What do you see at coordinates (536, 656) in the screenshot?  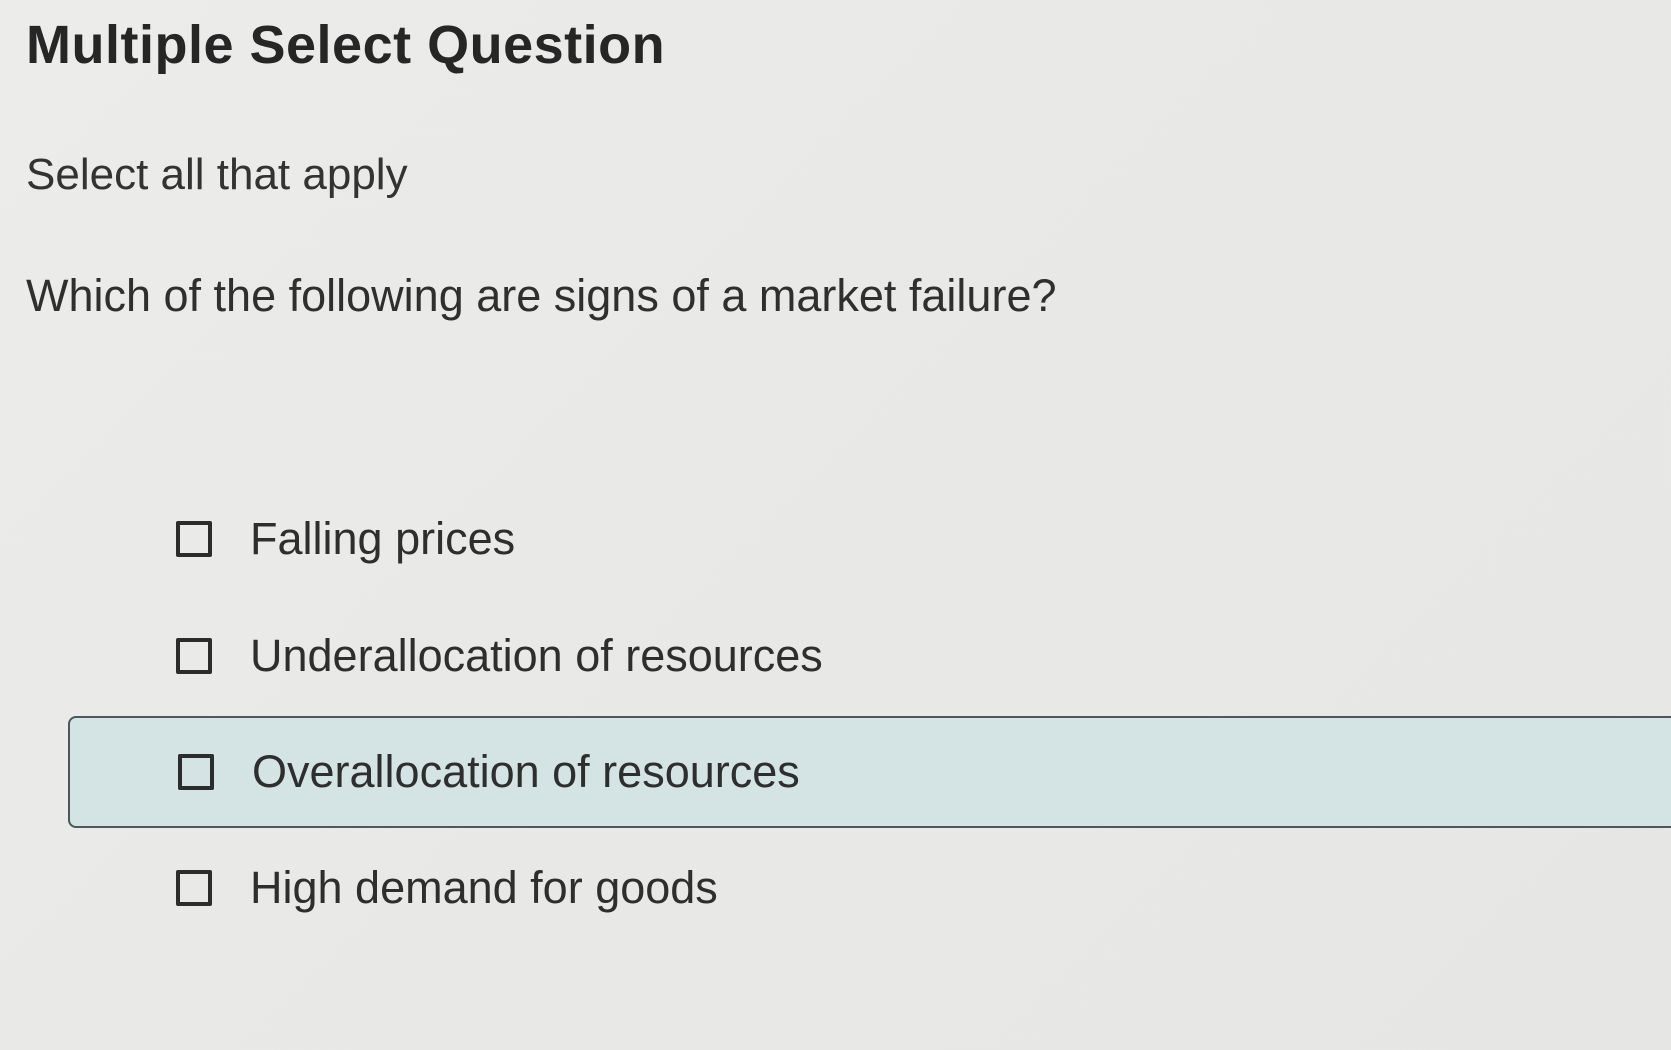 I see `answer-option-label: Underallocation of resources` at bounding box center [536, 656].